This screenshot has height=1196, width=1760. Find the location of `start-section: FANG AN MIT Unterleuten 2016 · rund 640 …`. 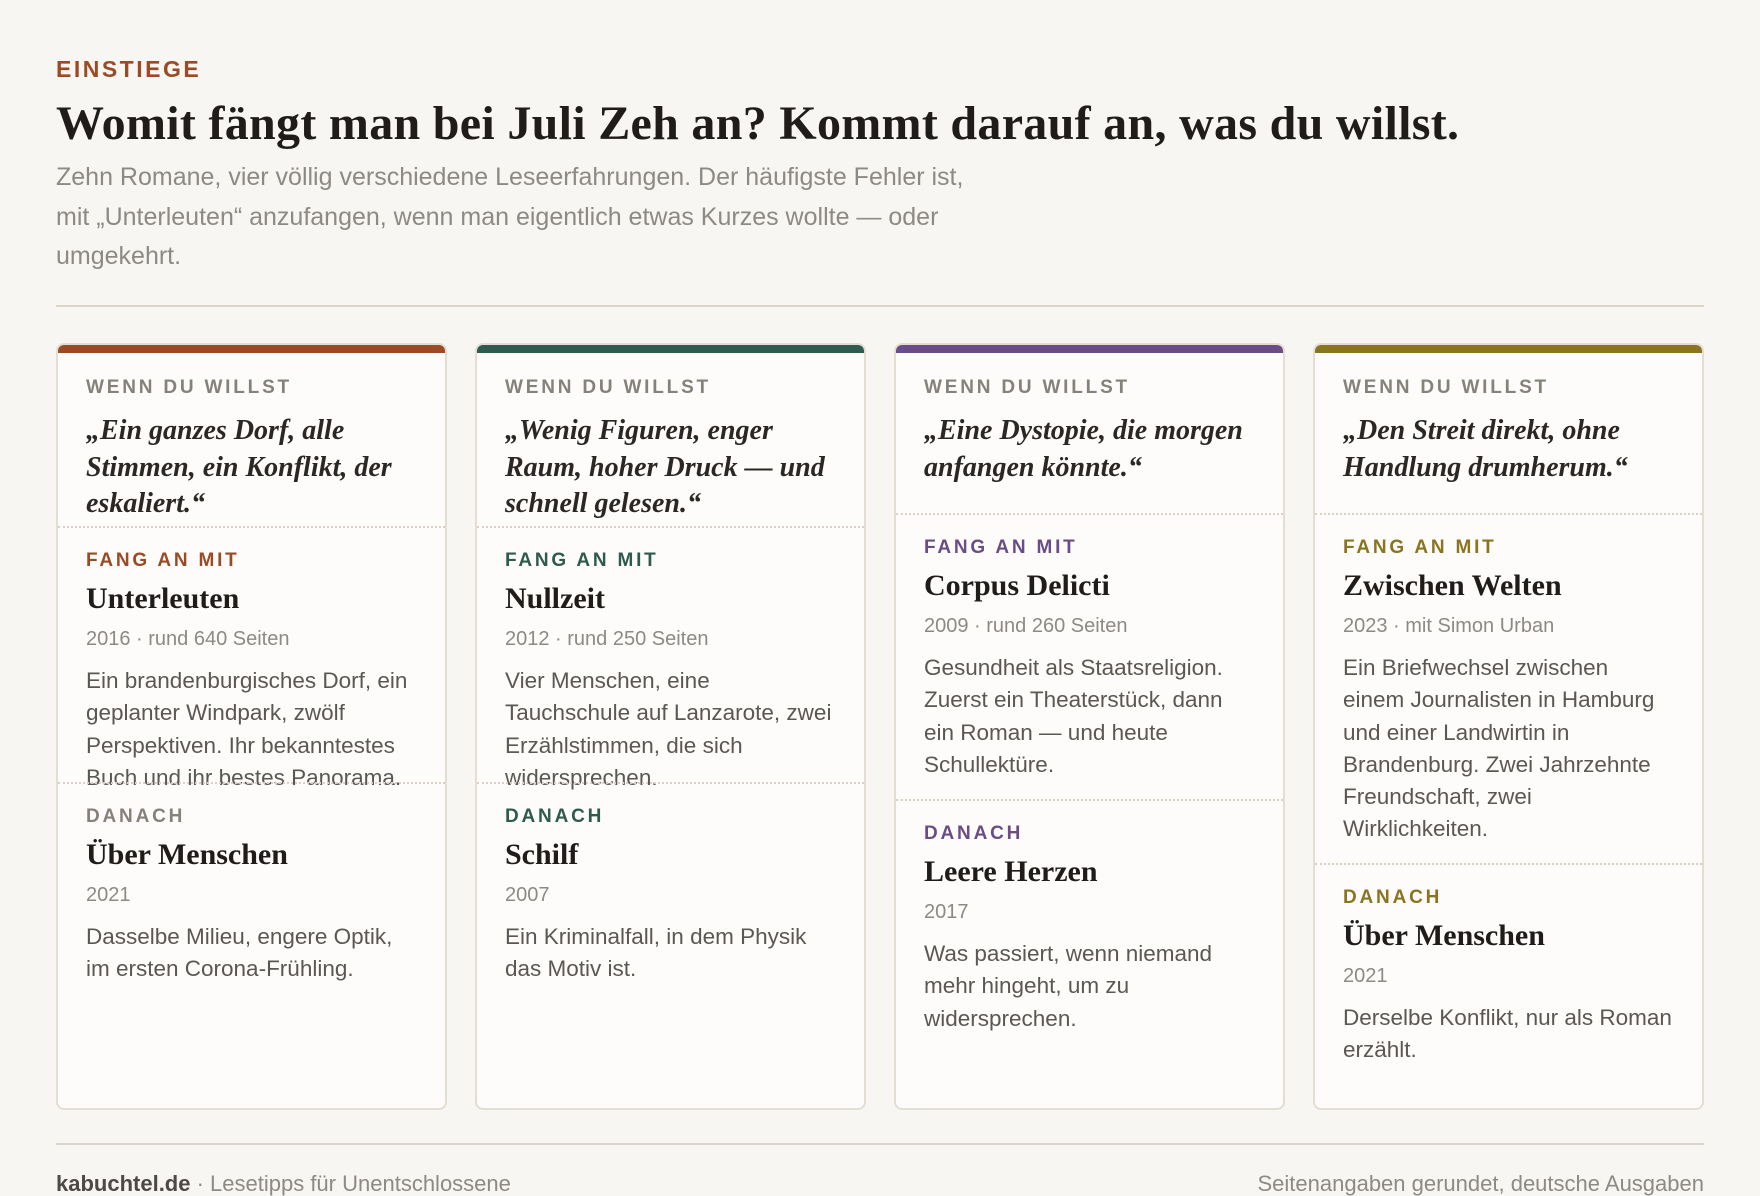

start-section: FANG AN MIT Unterleuten 2016 · rund 640 … is located at coordinates (251, 659).